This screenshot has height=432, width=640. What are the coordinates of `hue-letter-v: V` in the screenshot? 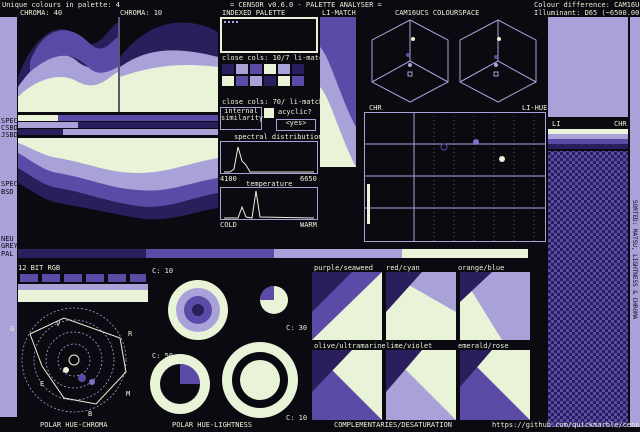 It's located at (58, 324).